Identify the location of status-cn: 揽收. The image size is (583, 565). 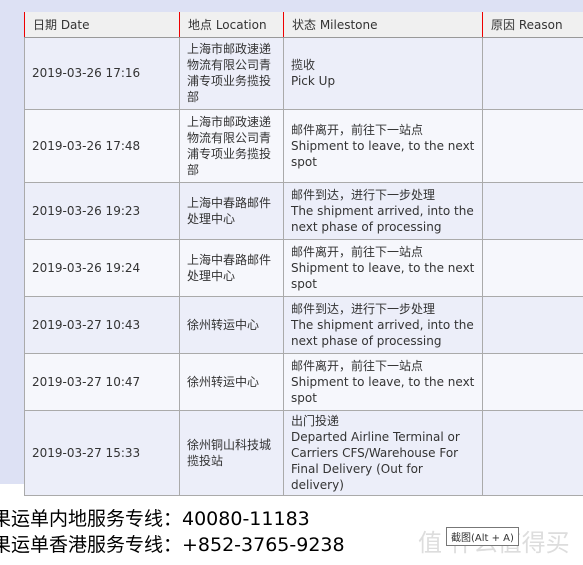
(303, 65).